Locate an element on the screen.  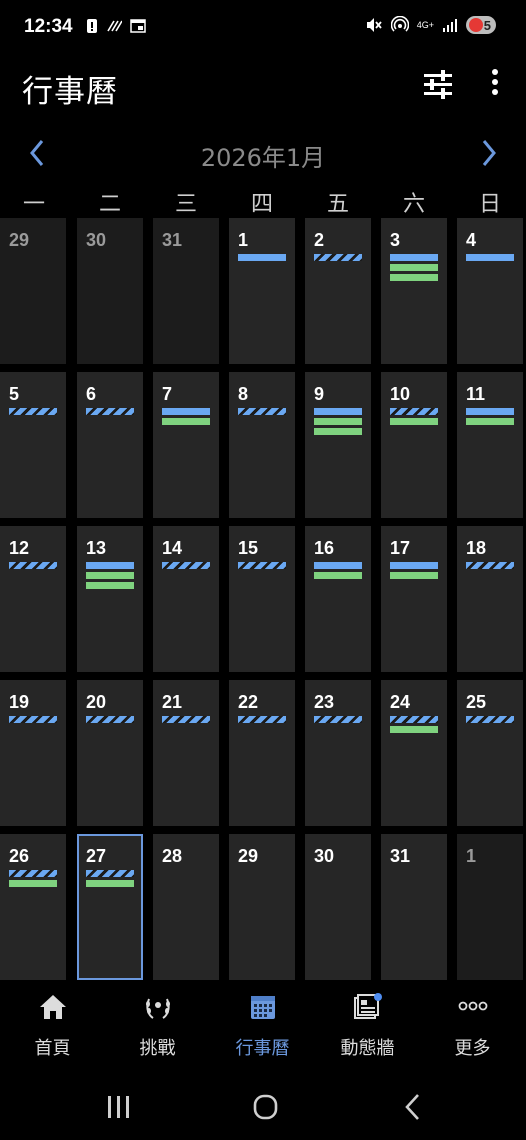
back-icon is located at coordinates (414, 1107).